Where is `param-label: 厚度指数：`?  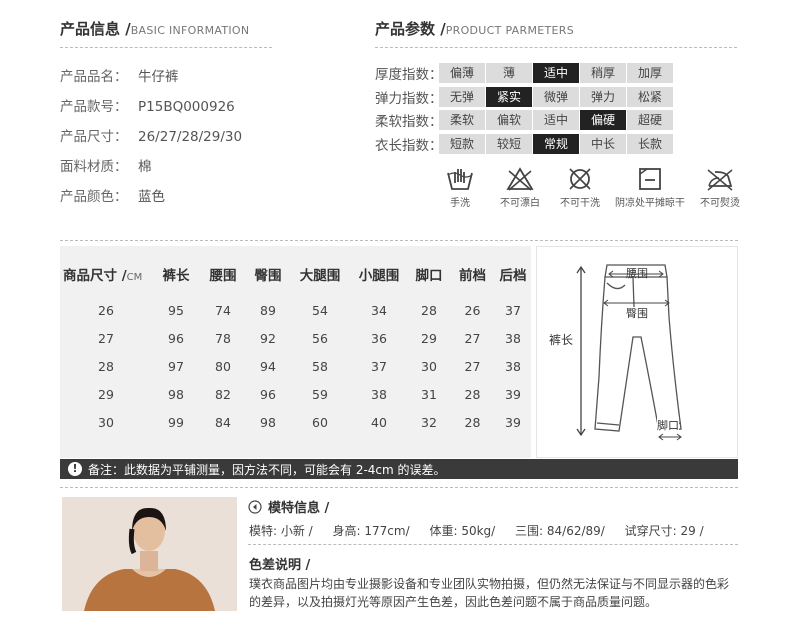
param-label: 厚度指数： is located at coordinates (409, 75).